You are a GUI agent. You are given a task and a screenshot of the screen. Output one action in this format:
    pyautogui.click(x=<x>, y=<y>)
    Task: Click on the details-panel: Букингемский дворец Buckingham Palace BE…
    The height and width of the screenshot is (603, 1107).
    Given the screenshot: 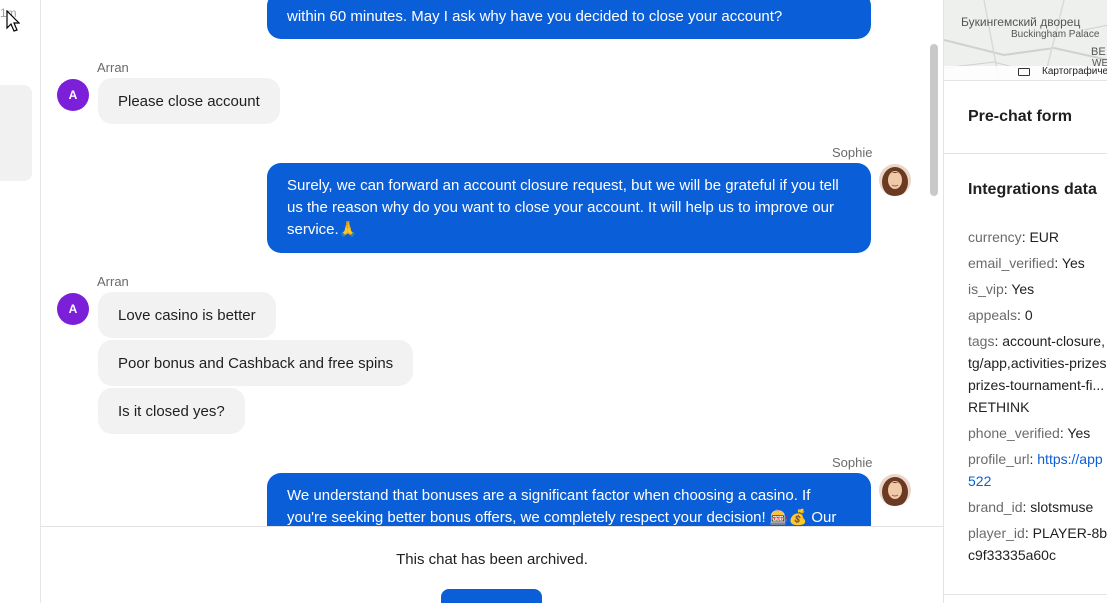 What is the action you would take?
    pyautogui.click(x=1025, y=301)
    